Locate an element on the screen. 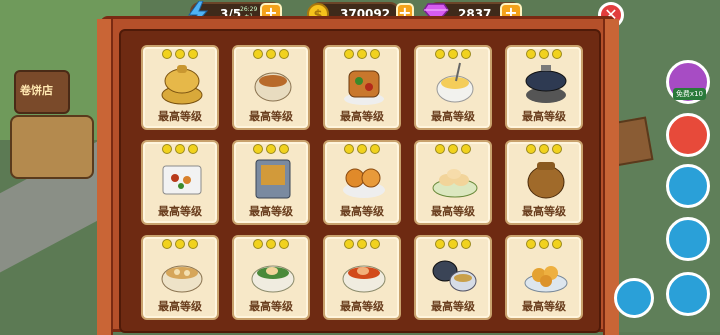 The height and width of the screenshot is (335, 720). panel-pillar-left is located at coordinates (105, 177).